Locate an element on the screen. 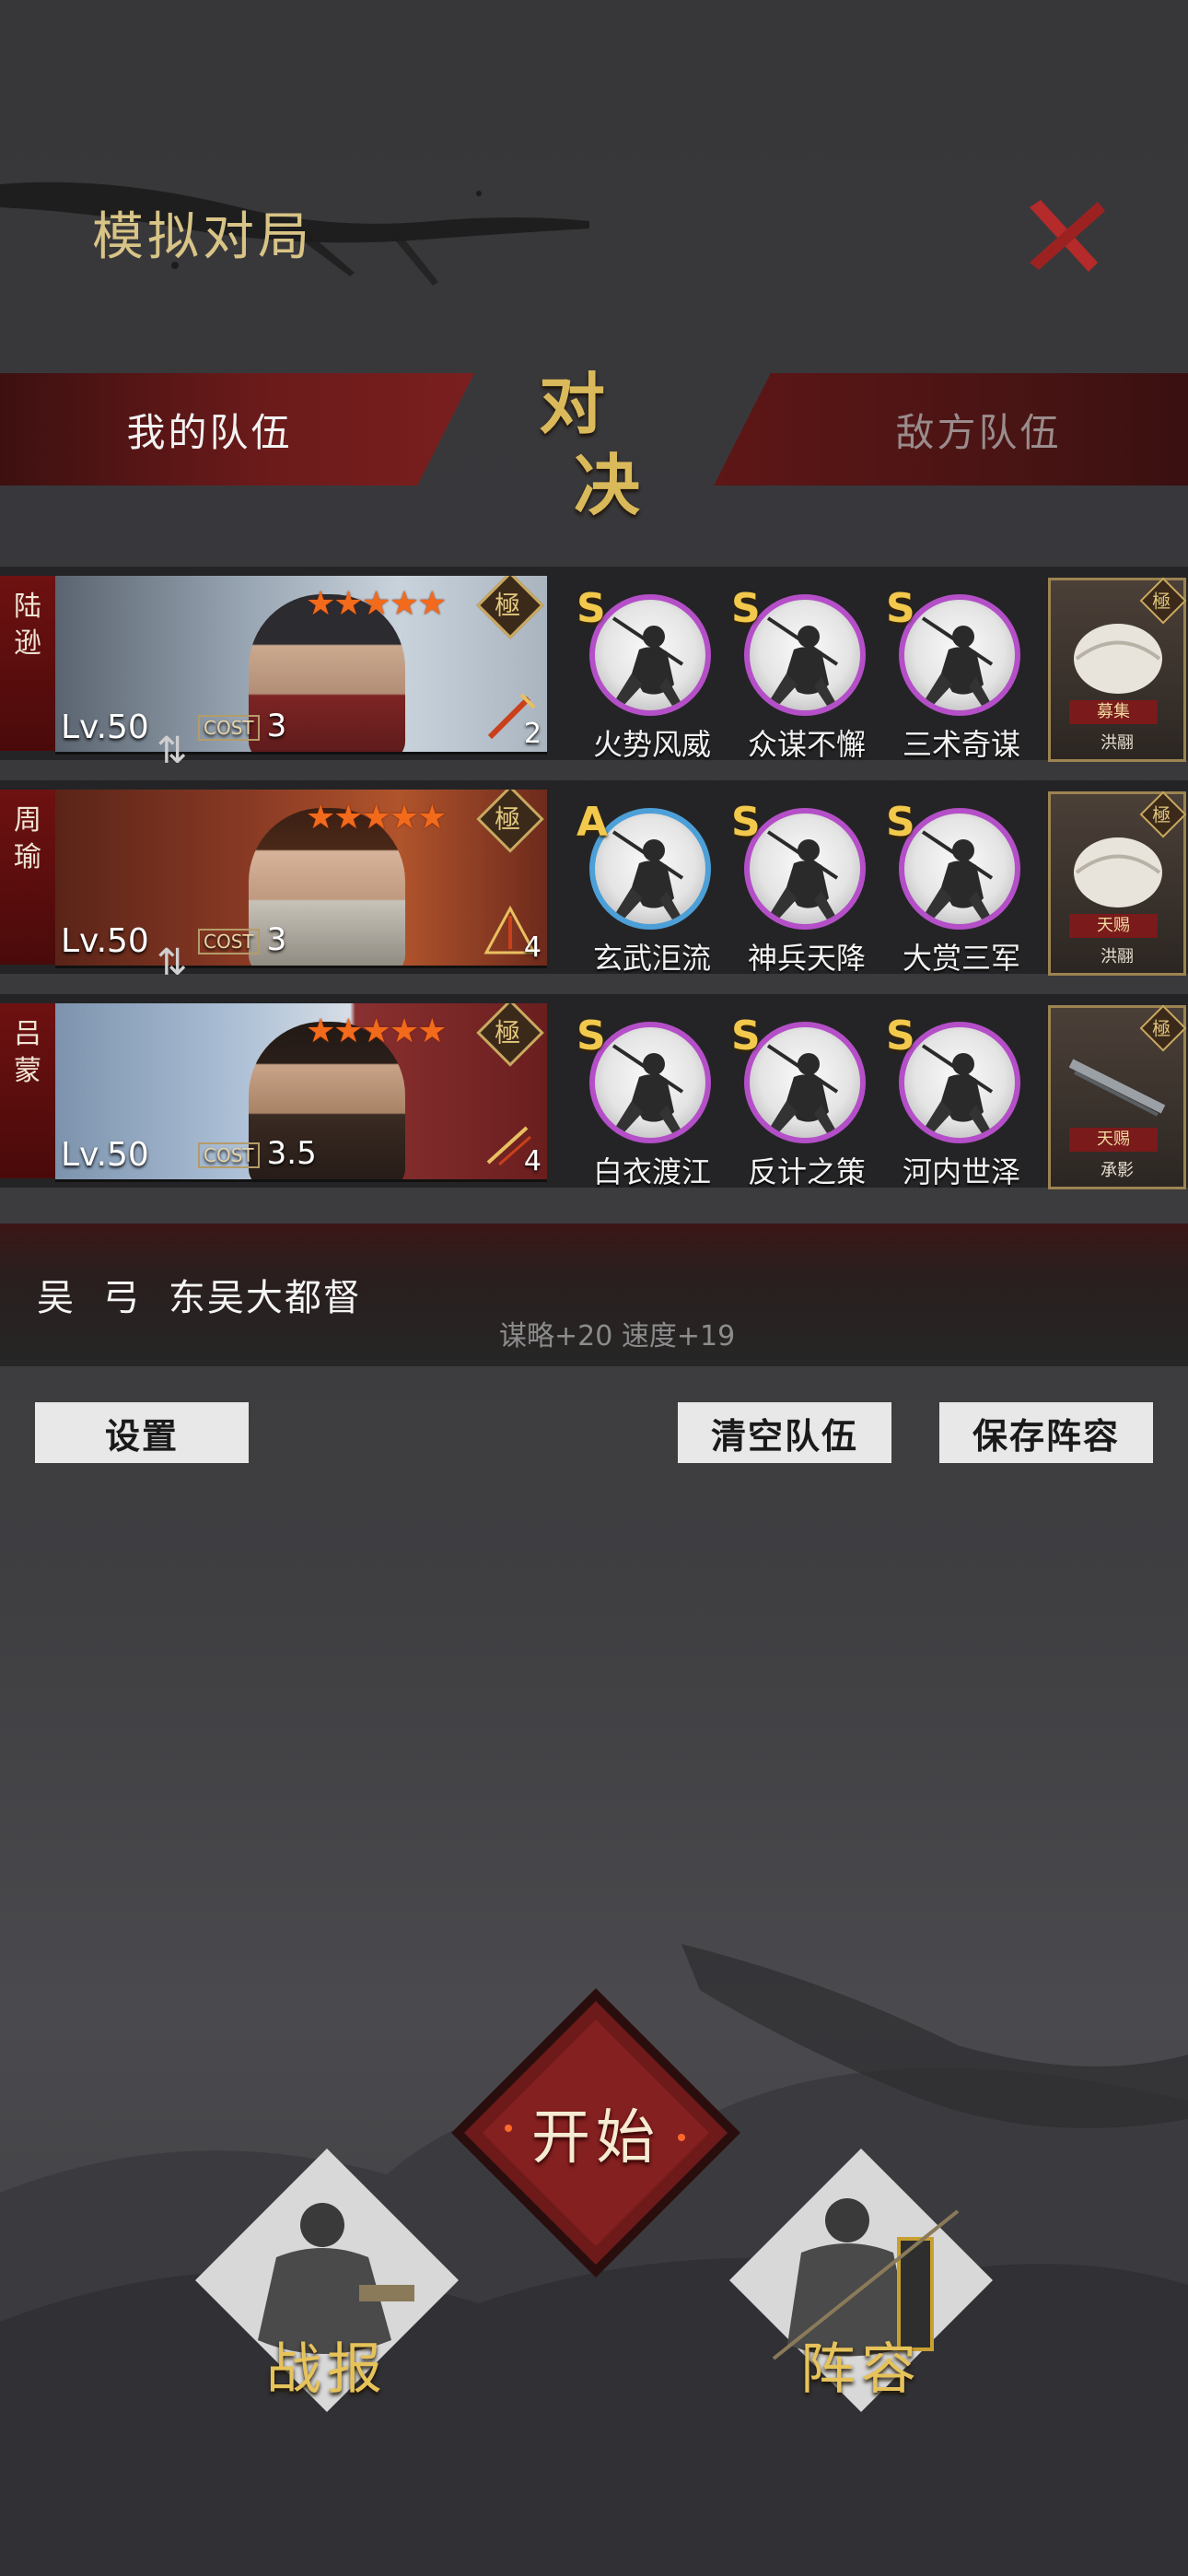  skill-slot: S 河内世泽 is located at coordinates (952, 1101).